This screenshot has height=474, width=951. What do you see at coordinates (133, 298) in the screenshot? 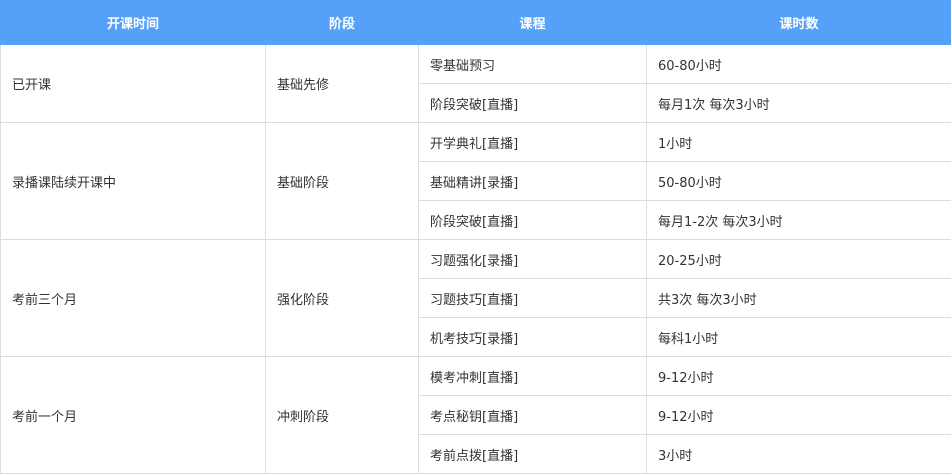
I see `time-cell: 考前三个月` at bounding box center [133, 298].